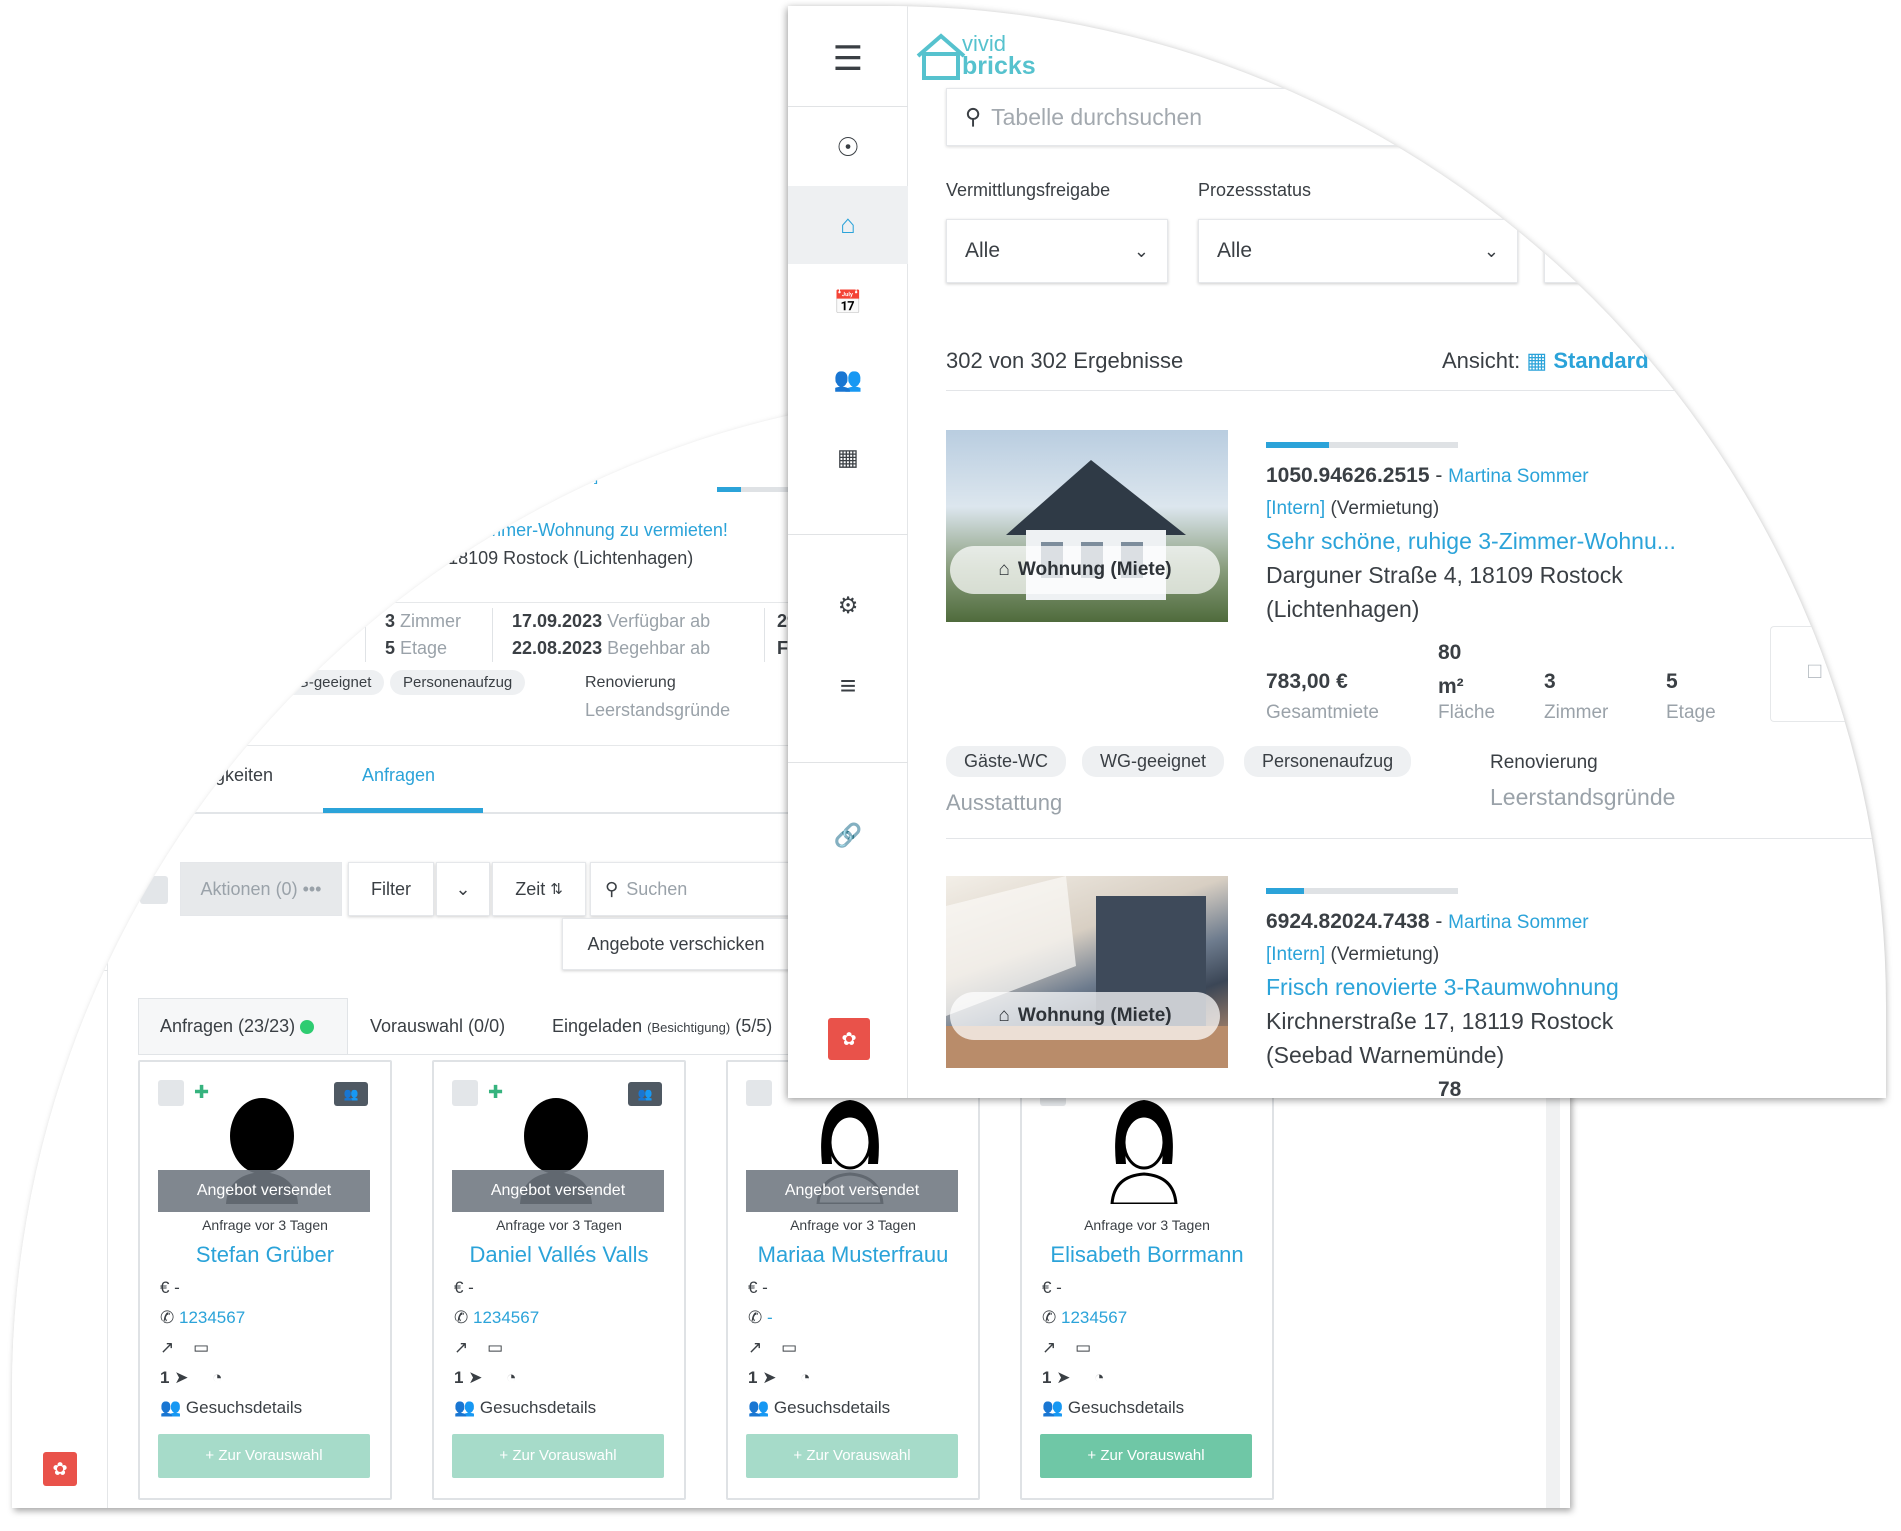  What do you see at coordinates (1296, 508) in the screenshot?
I see `listing-intern: [Intern]` at bounding box center [1296, 508].